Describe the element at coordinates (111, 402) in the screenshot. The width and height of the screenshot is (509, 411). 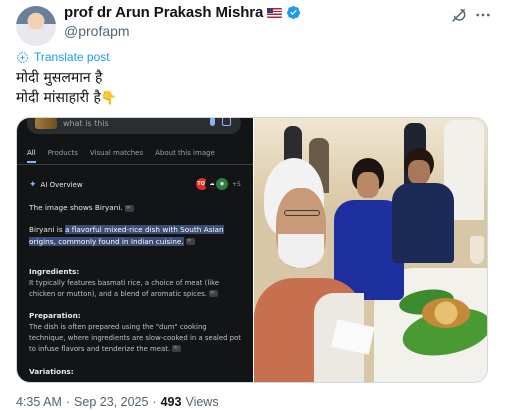
I see `post-date: Sep 23, 2025` at that location.